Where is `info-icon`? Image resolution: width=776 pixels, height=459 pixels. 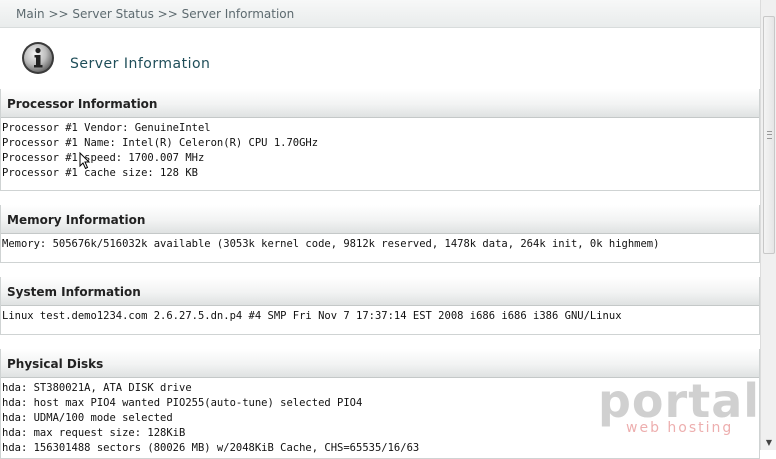
info-icon is located at coordinates (38, 58).